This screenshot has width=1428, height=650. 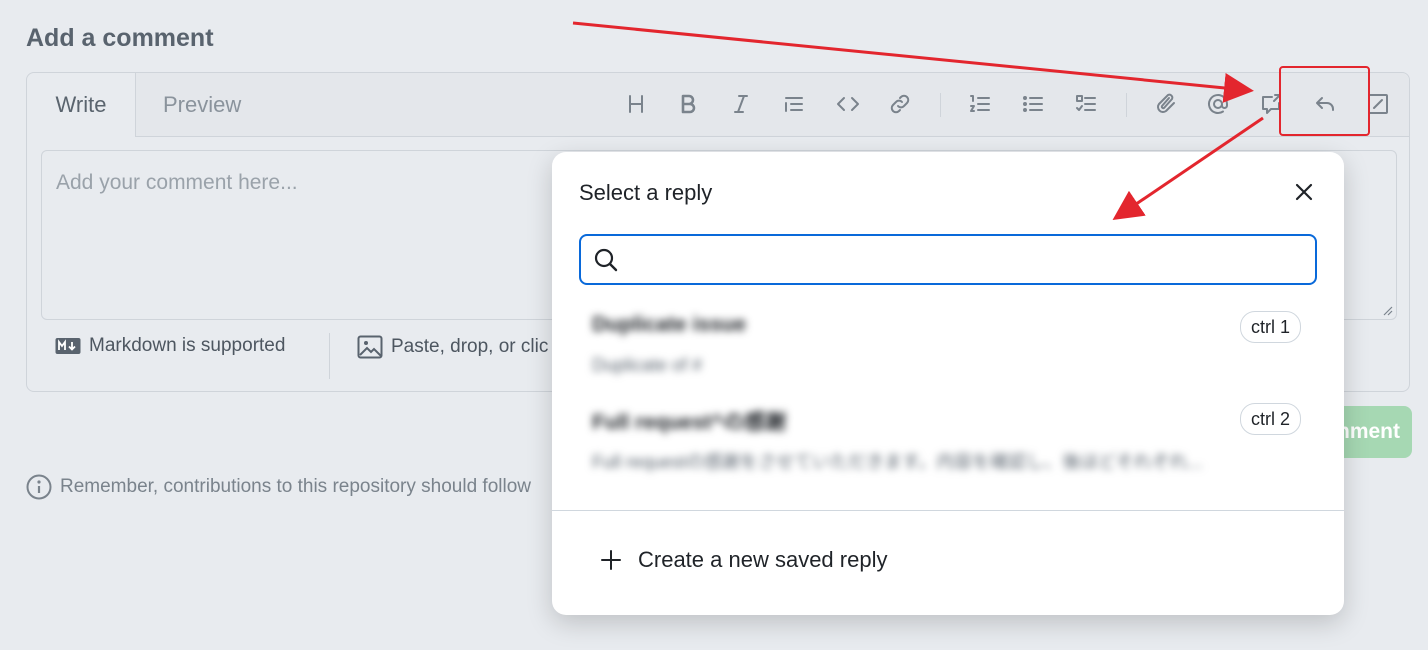 I want to click on footer-divider, so click(x=329, y=356).